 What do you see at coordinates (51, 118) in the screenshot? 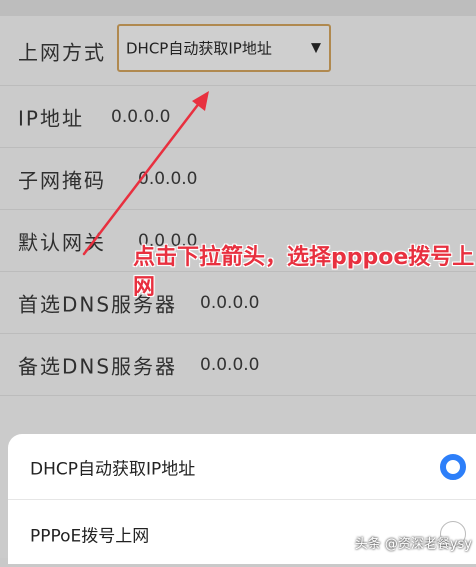
I see `ip-address-label: IP地址` at bounding box center [51, 118].